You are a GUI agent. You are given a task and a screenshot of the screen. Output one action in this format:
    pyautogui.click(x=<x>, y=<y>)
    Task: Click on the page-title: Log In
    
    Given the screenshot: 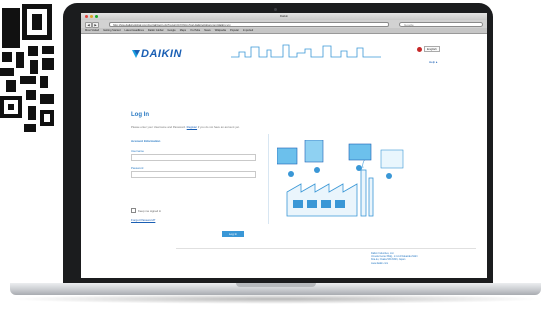 What is the action you would take?
    pyautogui.click(x=140, y=115)
    